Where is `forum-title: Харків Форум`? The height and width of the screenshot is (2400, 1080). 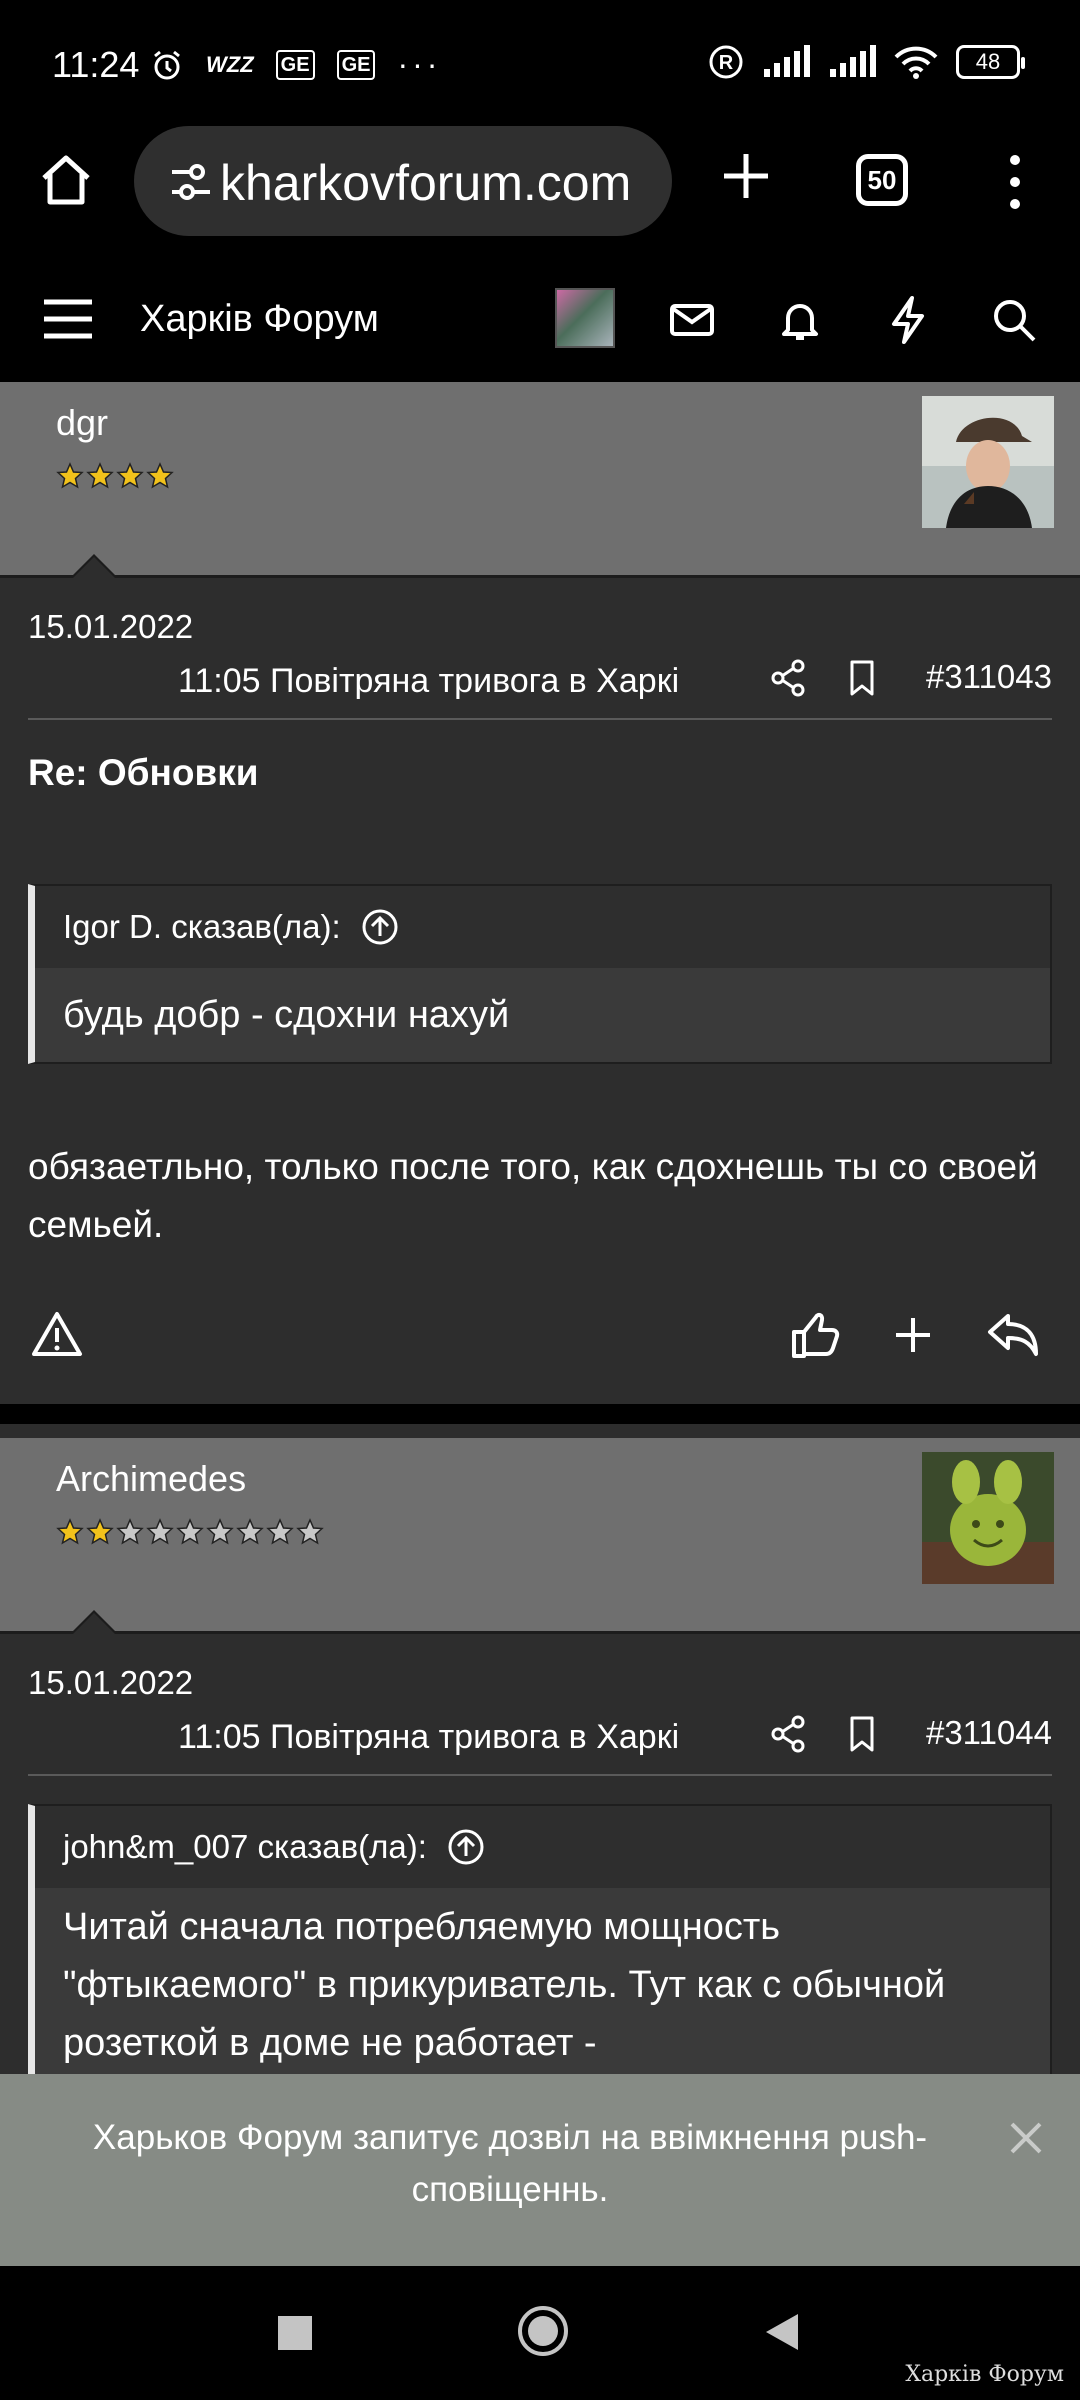
forum-title: Харків Форум is located at coordinates (259, 319).